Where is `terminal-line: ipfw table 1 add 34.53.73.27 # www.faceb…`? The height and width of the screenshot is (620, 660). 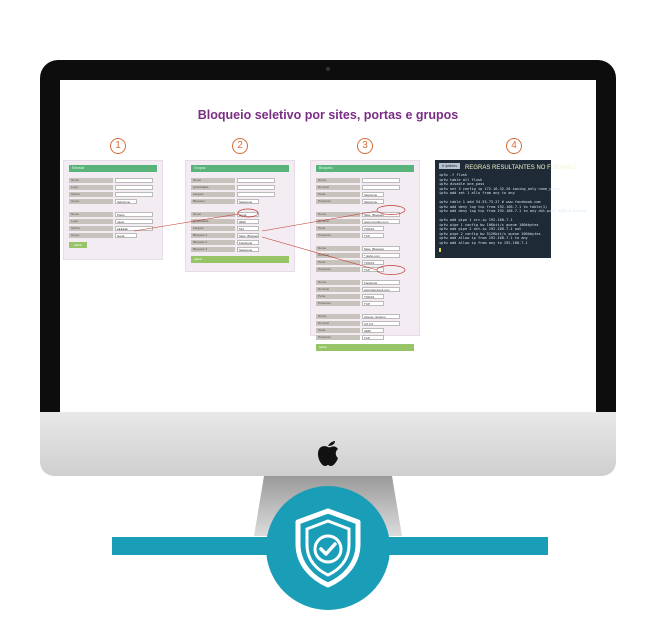 terminal-line: ipfw table 1 add 34.53.73.27 # www.faceb… is located at coordinates (490, 202).